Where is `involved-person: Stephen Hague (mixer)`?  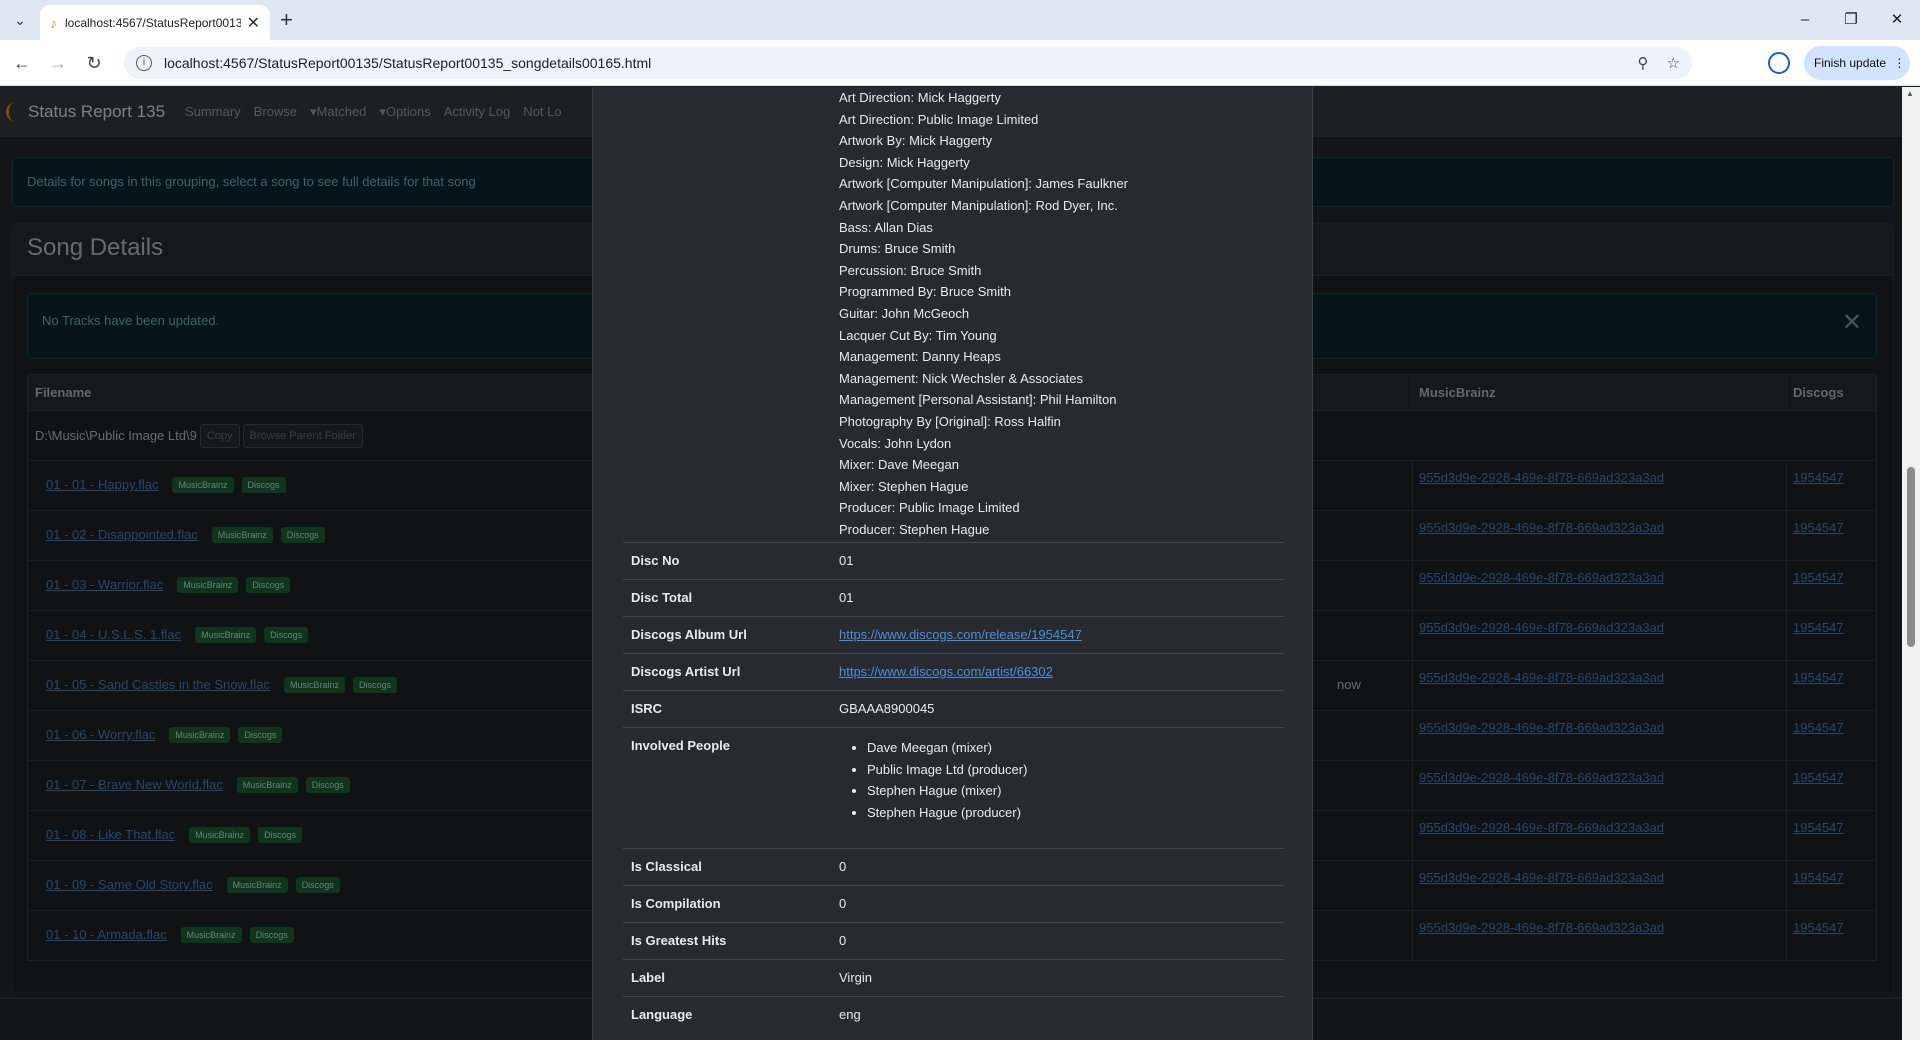
involved-person: Stephen Hague (mixer) is located at coordinates (947, 791).